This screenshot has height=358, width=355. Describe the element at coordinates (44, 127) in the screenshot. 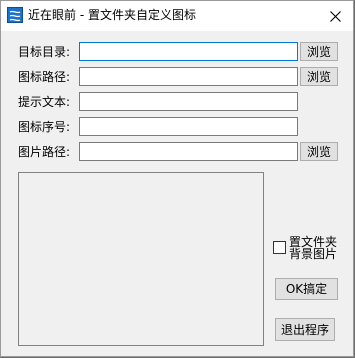

I see `icon-index-label: 图标序号:` at that location.